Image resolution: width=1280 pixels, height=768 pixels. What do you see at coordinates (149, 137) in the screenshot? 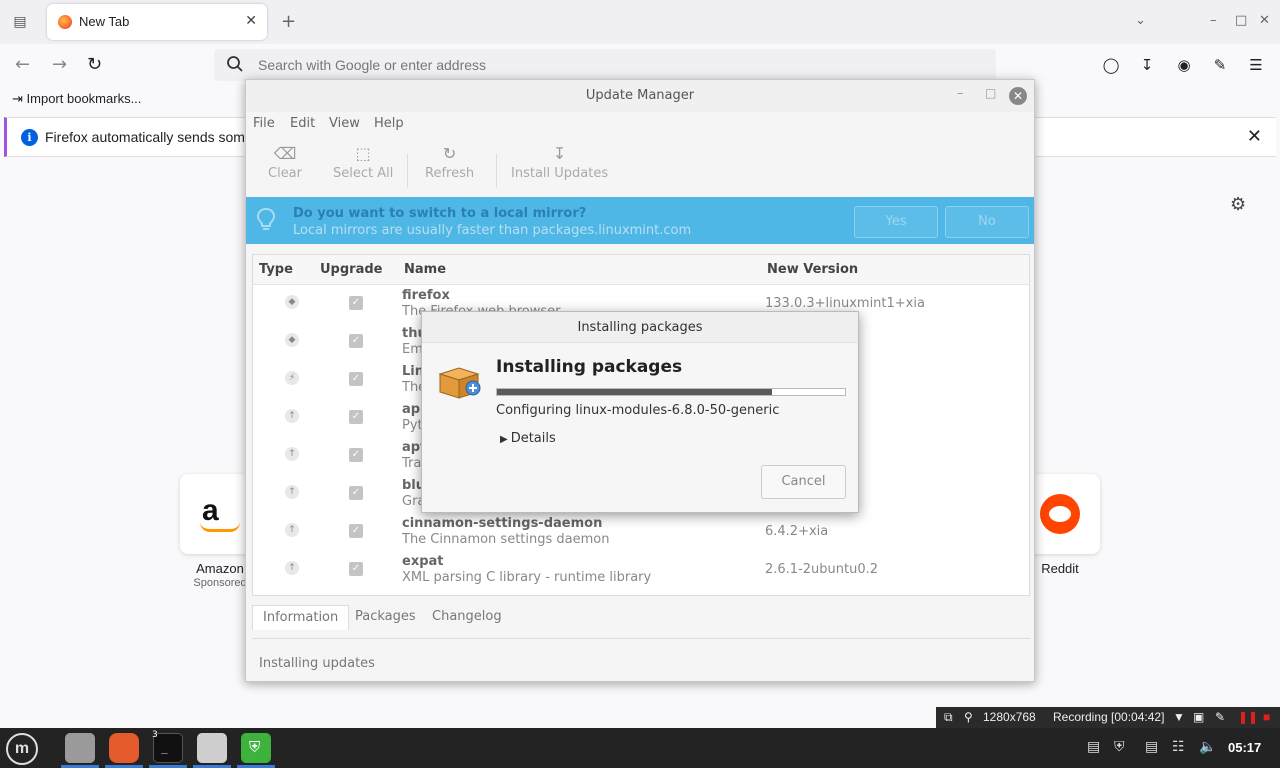
I see `notice-text: Firefox automatically sends some` at bounding box center [149, 137].